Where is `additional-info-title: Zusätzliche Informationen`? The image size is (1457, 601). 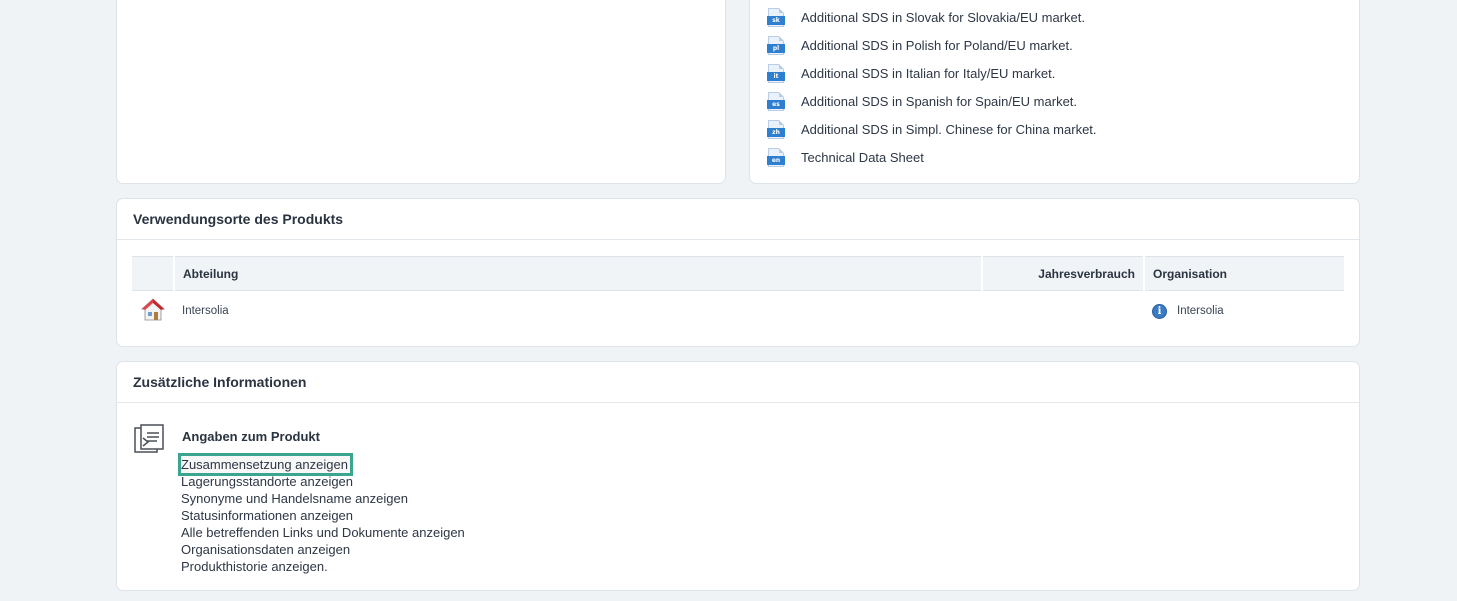
additional-info-title: Zusätzliche Informationen is located at coordinates (738, 382).